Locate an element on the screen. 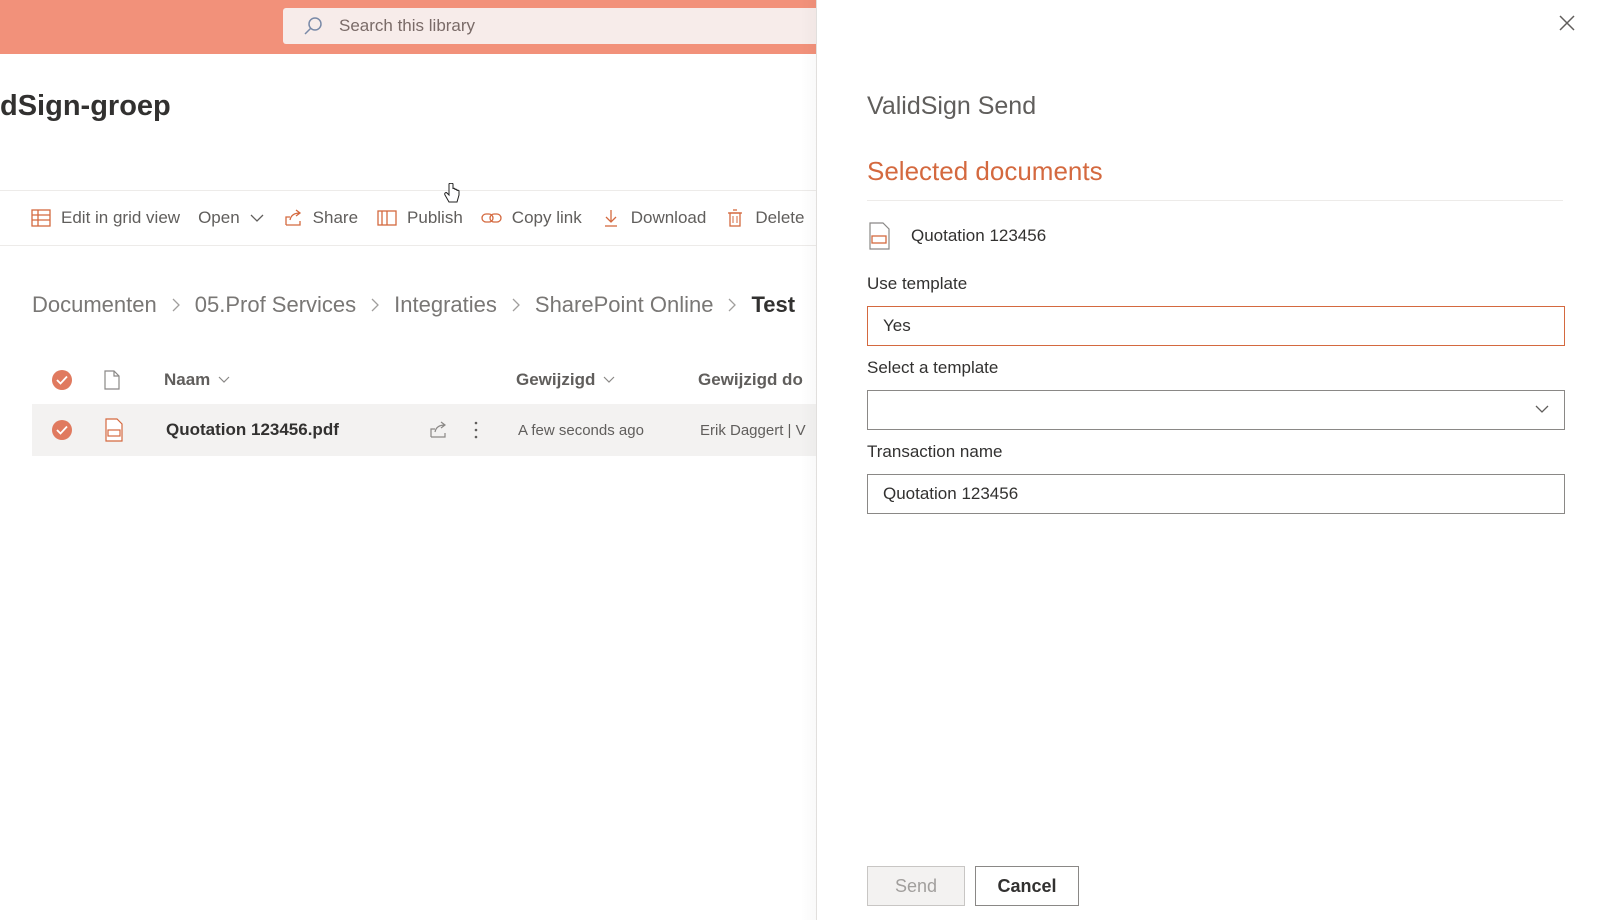 This screenshot has height=920, width=1600. grid-icon is located at coordinates (41, 218).